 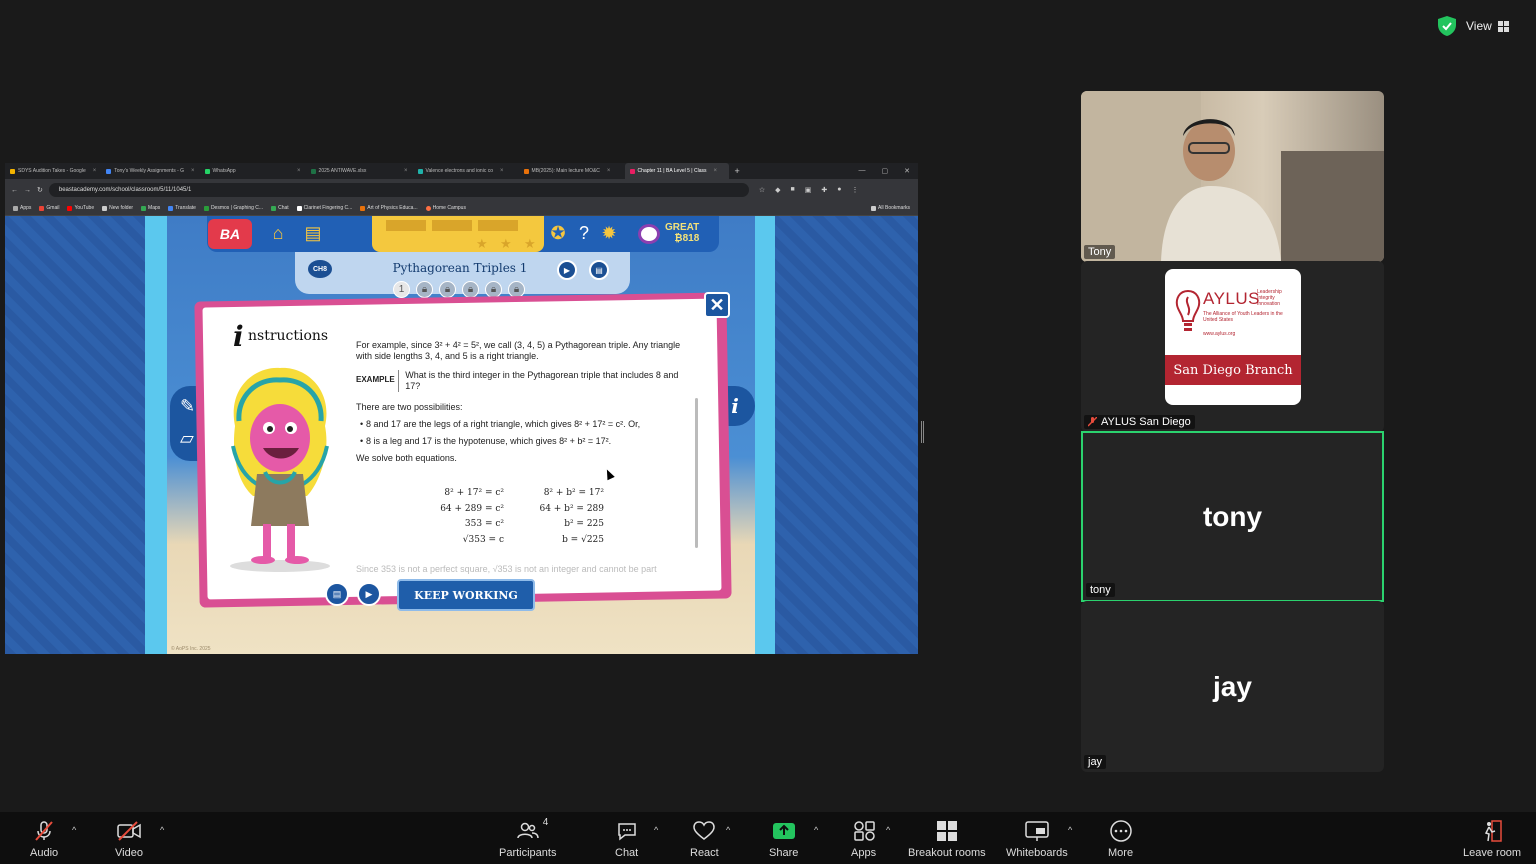 What do you see at coordinates (1120, 839) in the screenshot?
I see `more-button: More` at bounding box center [1120, 839].